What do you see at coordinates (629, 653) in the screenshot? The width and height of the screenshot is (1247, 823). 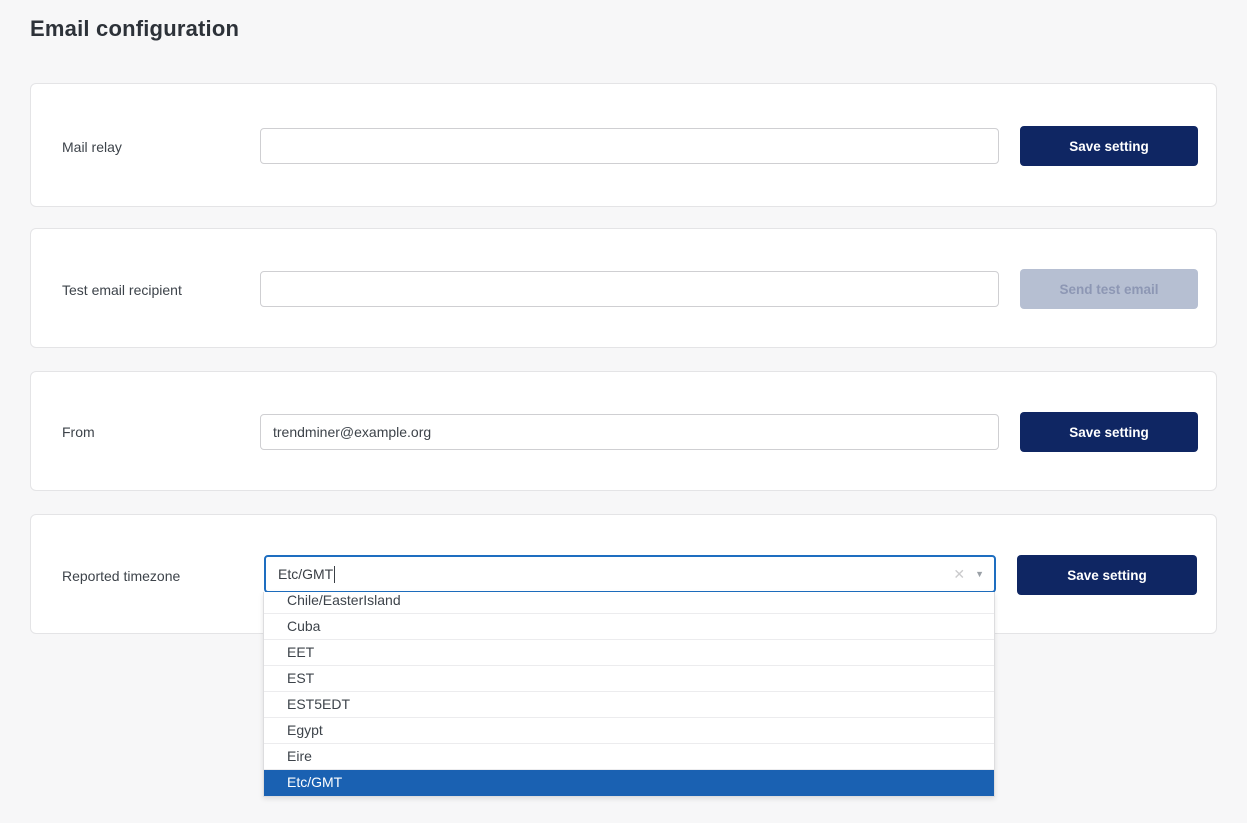 I see `dropdown-option-eet: EET` at bounding box center [629, 653].